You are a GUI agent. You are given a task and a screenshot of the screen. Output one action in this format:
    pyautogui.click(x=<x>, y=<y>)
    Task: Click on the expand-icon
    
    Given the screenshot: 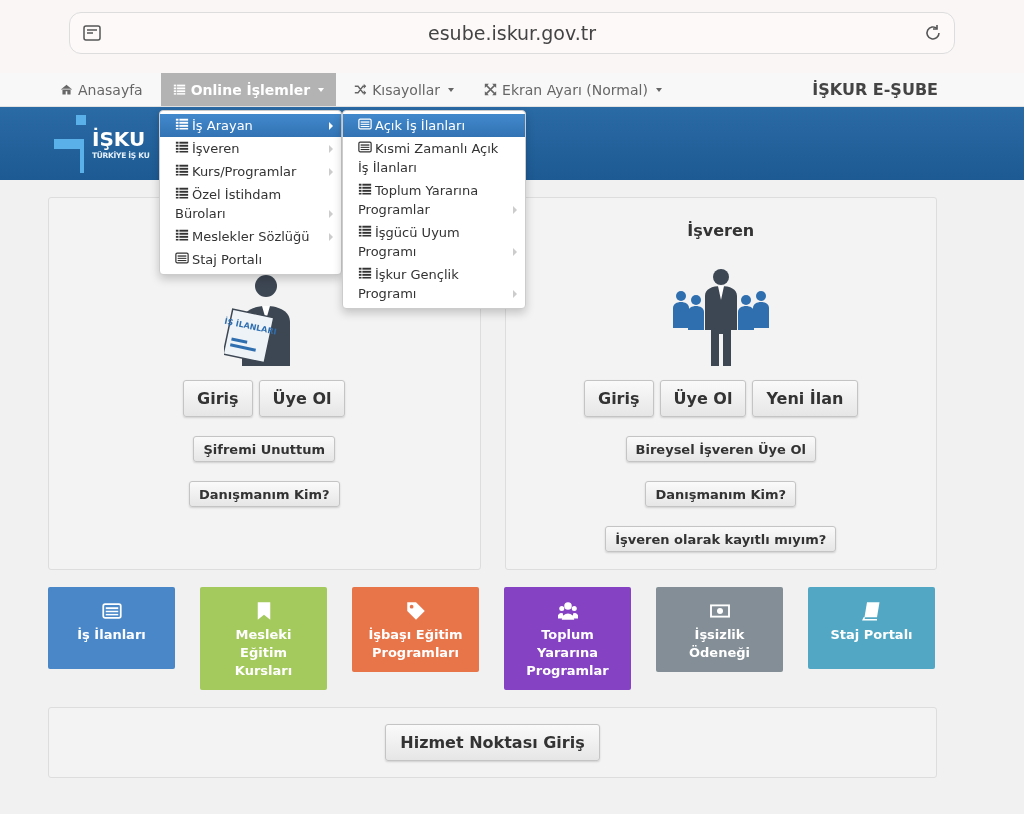 What is the action you would take?
    pyautogui.click(x=491, y=89)
    